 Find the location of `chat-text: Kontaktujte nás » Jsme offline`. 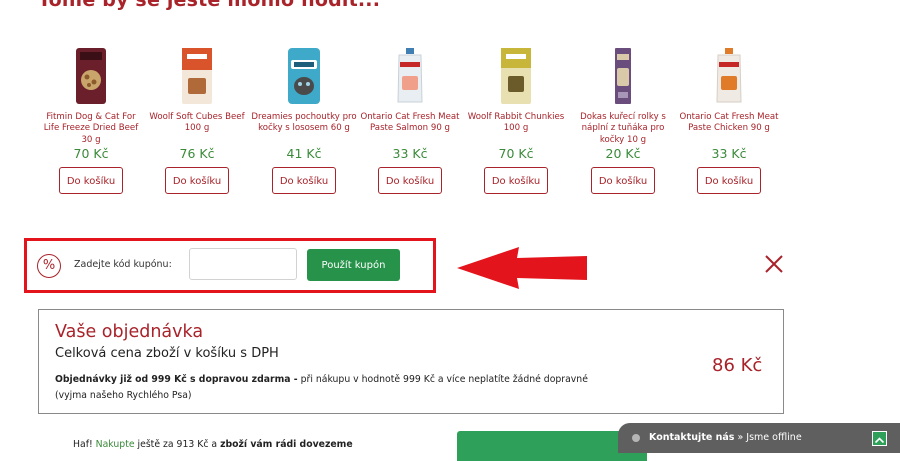

chat-text: Kontaktujte nás » Jsme offline is located at coordinates (725, 437).